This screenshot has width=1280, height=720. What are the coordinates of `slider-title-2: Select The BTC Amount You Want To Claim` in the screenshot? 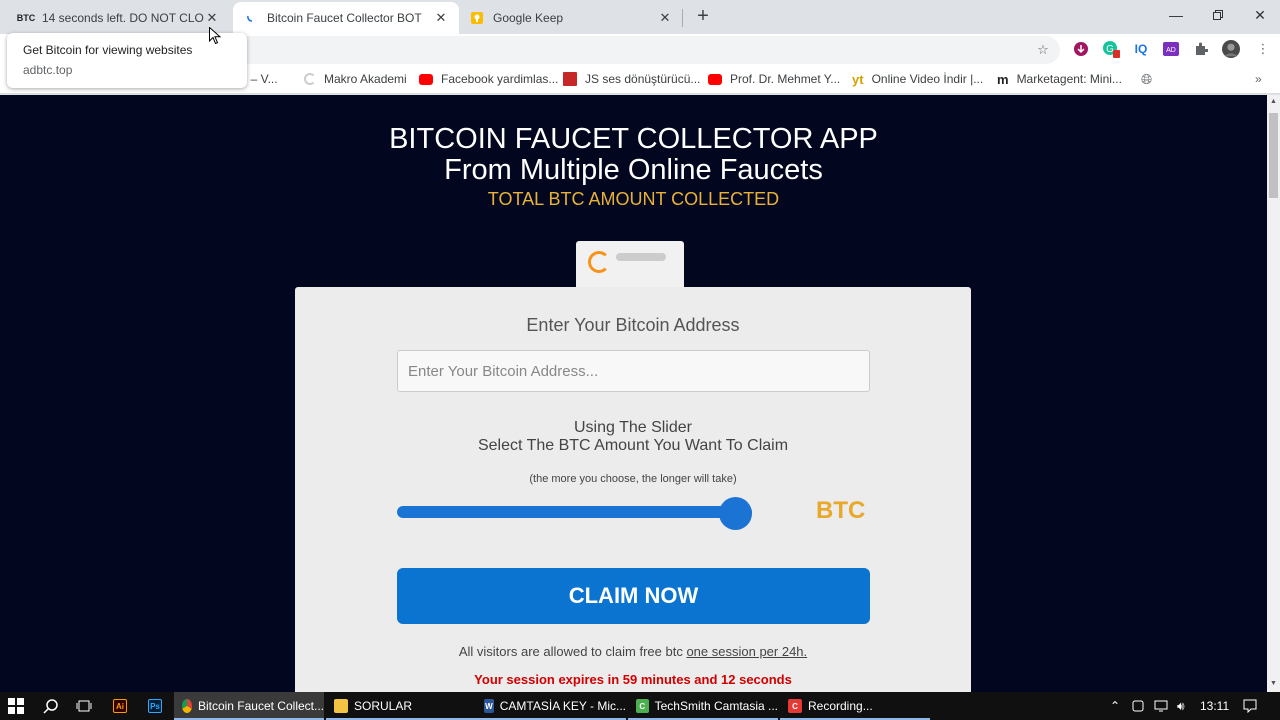 It's located at (633, 445).